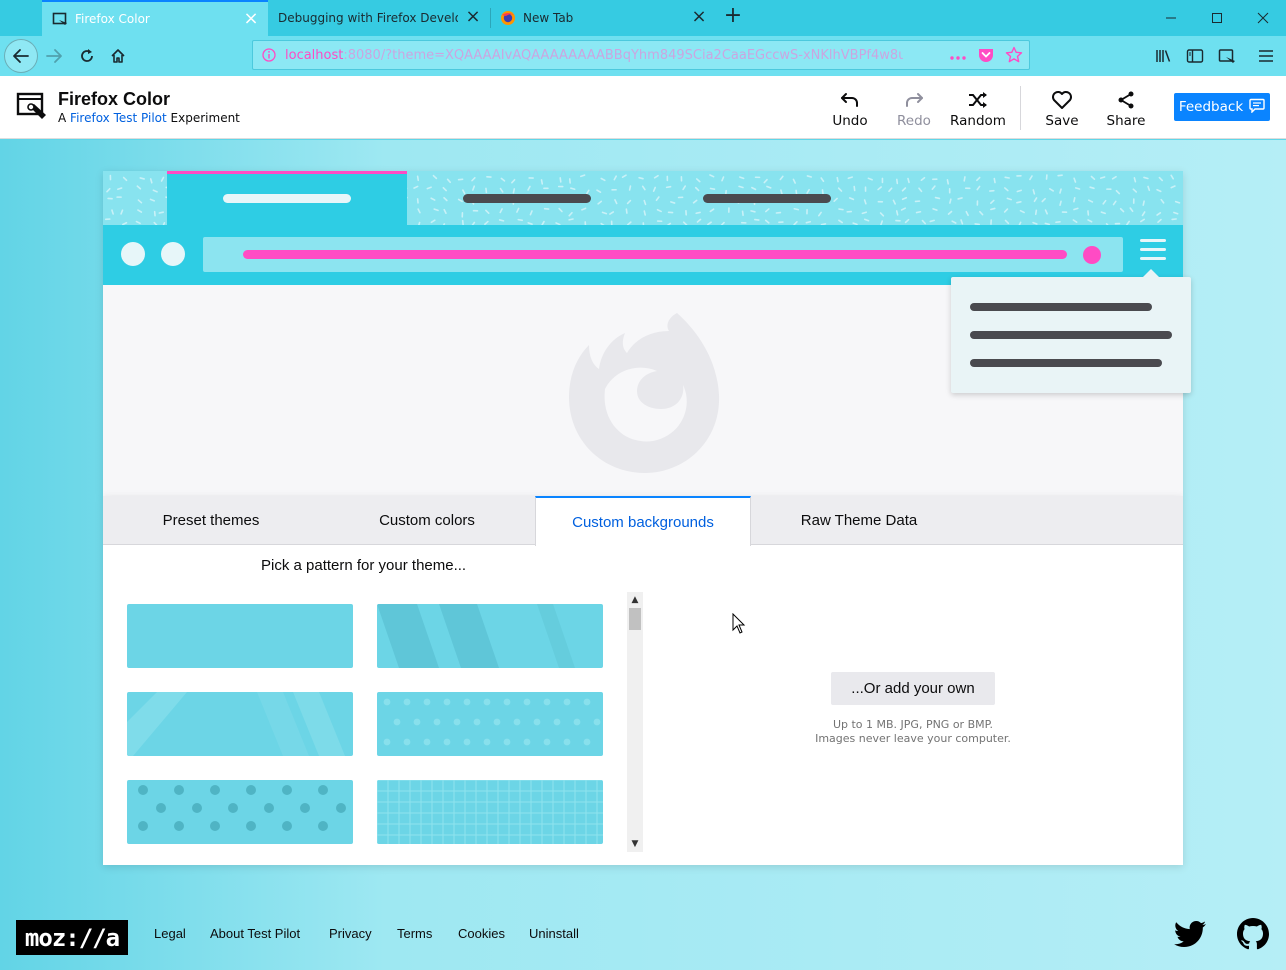 The width and height of the screenshot is (1286, 970). What do you see at coordinates (62, 118) in the screenshot?
I see `subtitle-prefix: A` at bounding box center [62, 118].